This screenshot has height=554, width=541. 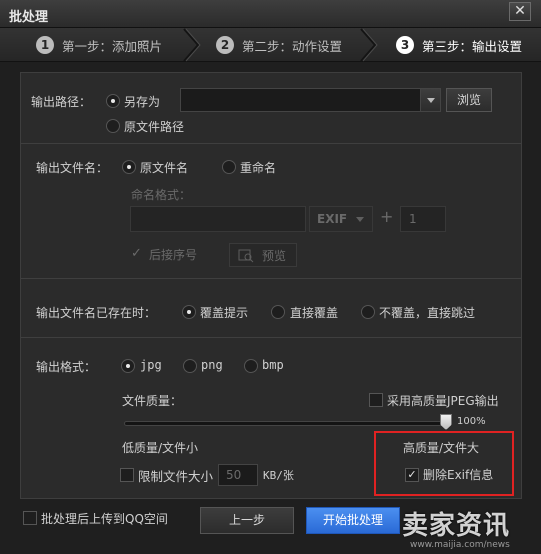 What do you see at coordinates (152, 401) in the screenshot?
I see `file-quality-label: 文件质量：` at bounding box center [152, 401].